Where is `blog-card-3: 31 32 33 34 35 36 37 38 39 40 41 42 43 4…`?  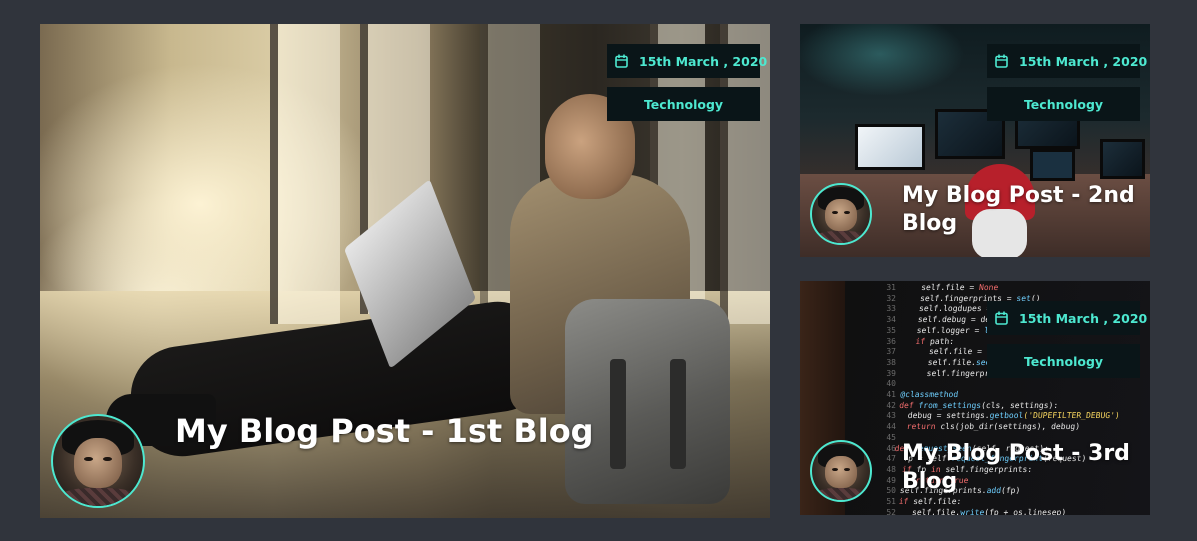 blog-card-3: 31 32 33 34 35 36 37 38 39 40 41 42 43 4… is located at coordinates (975, 398).